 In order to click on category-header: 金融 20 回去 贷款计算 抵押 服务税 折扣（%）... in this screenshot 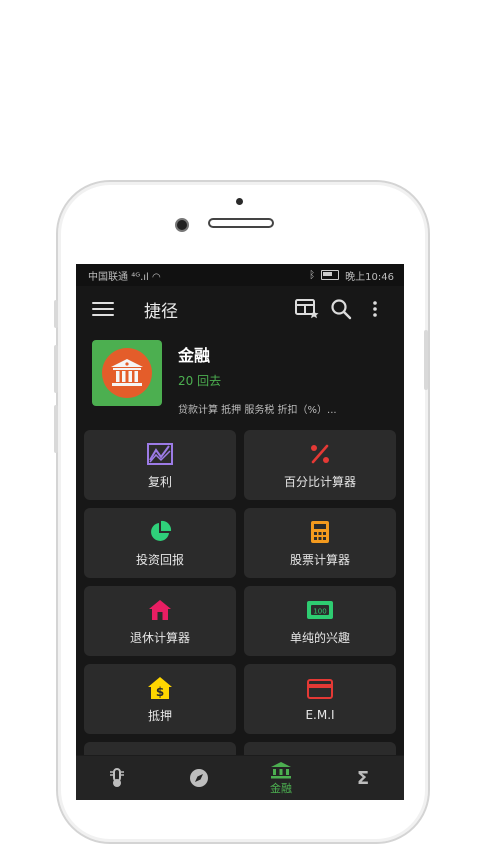, I will do `click(240, 377)`.